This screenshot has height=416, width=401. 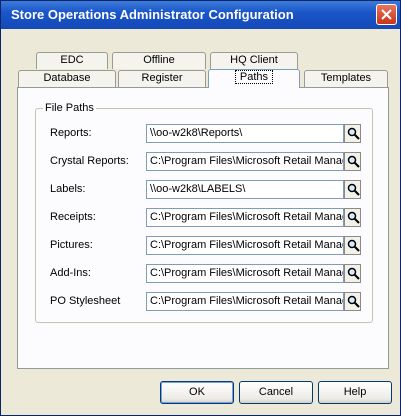 I want to click on po-stylesheet-label: PO Stylesheet, so click(x=85, y=301).